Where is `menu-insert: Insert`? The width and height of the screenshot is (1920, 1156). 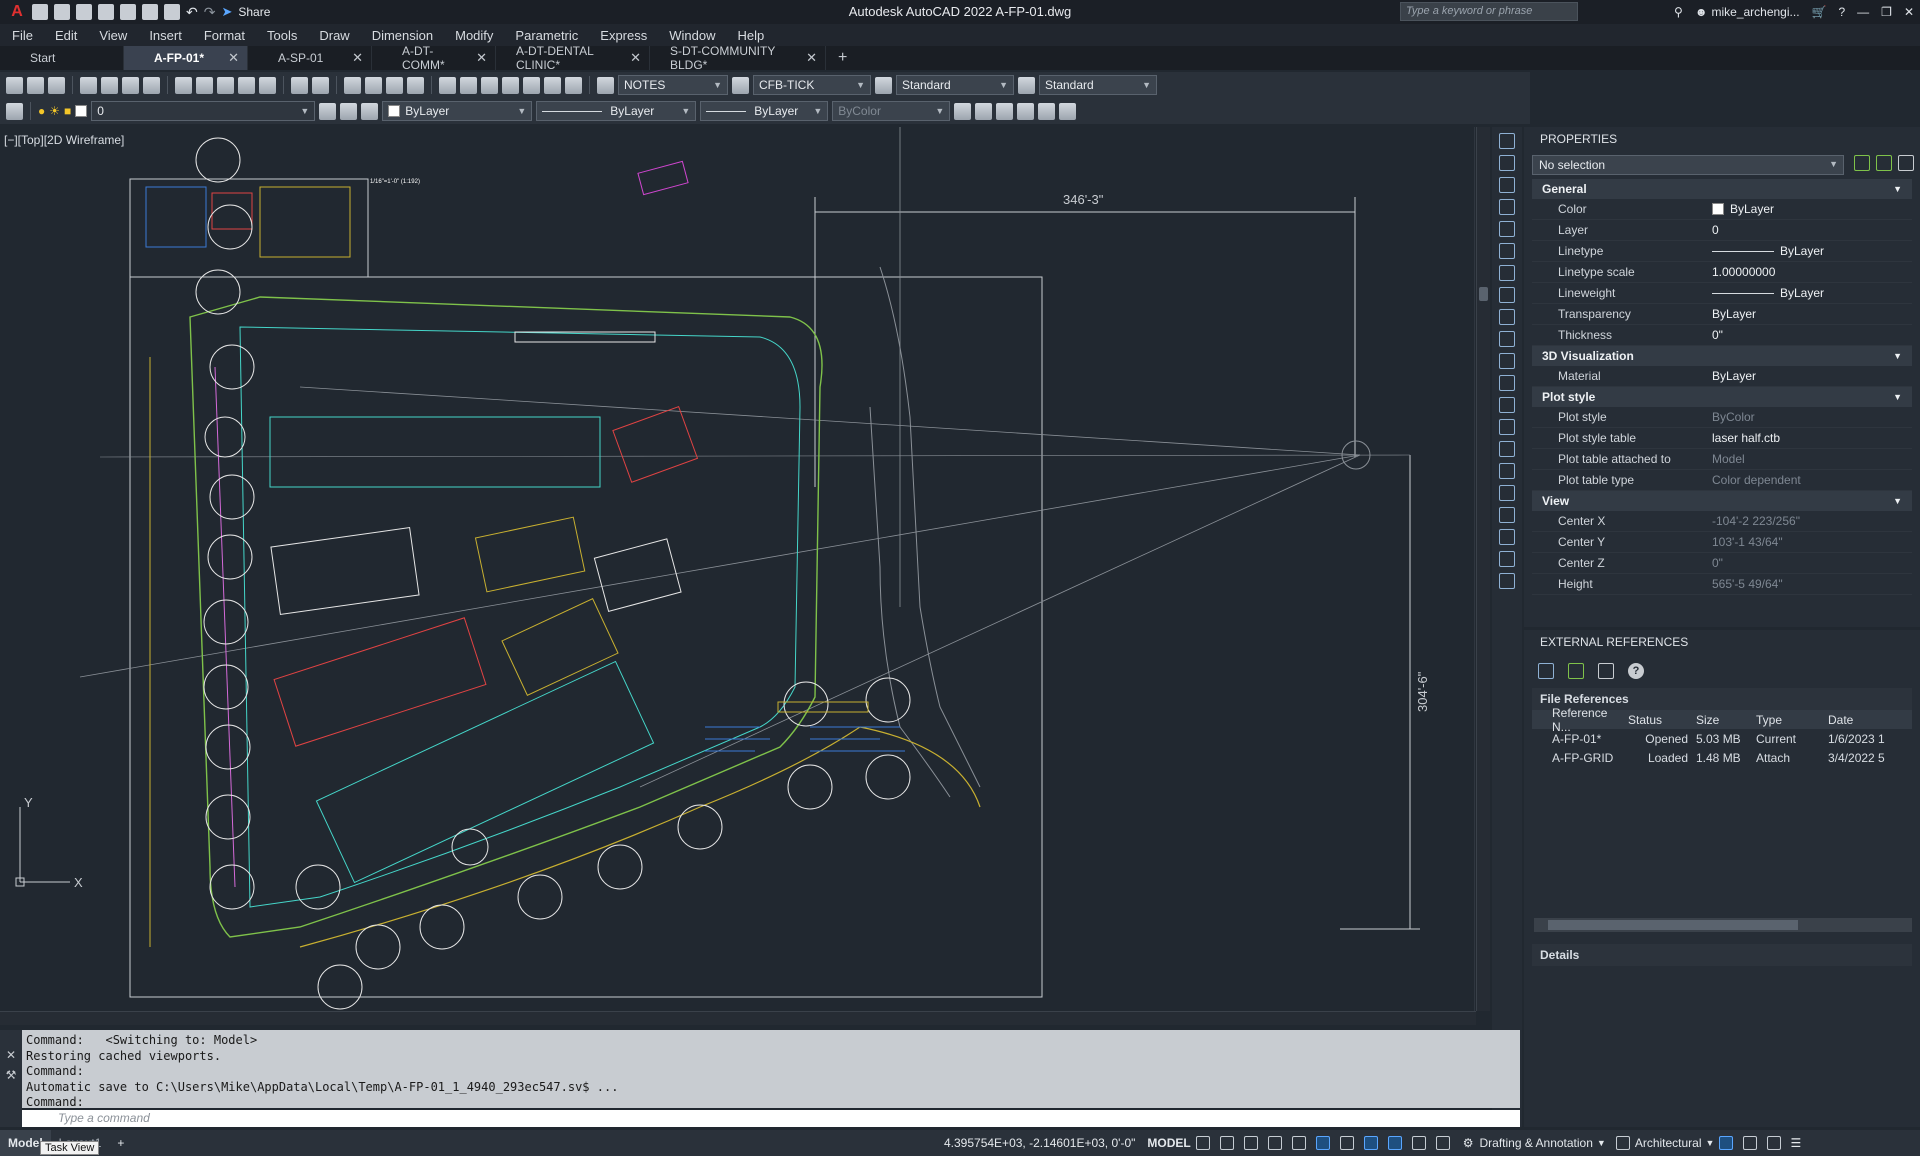
menu-insert: Insert is located at coordinates (165, 35).